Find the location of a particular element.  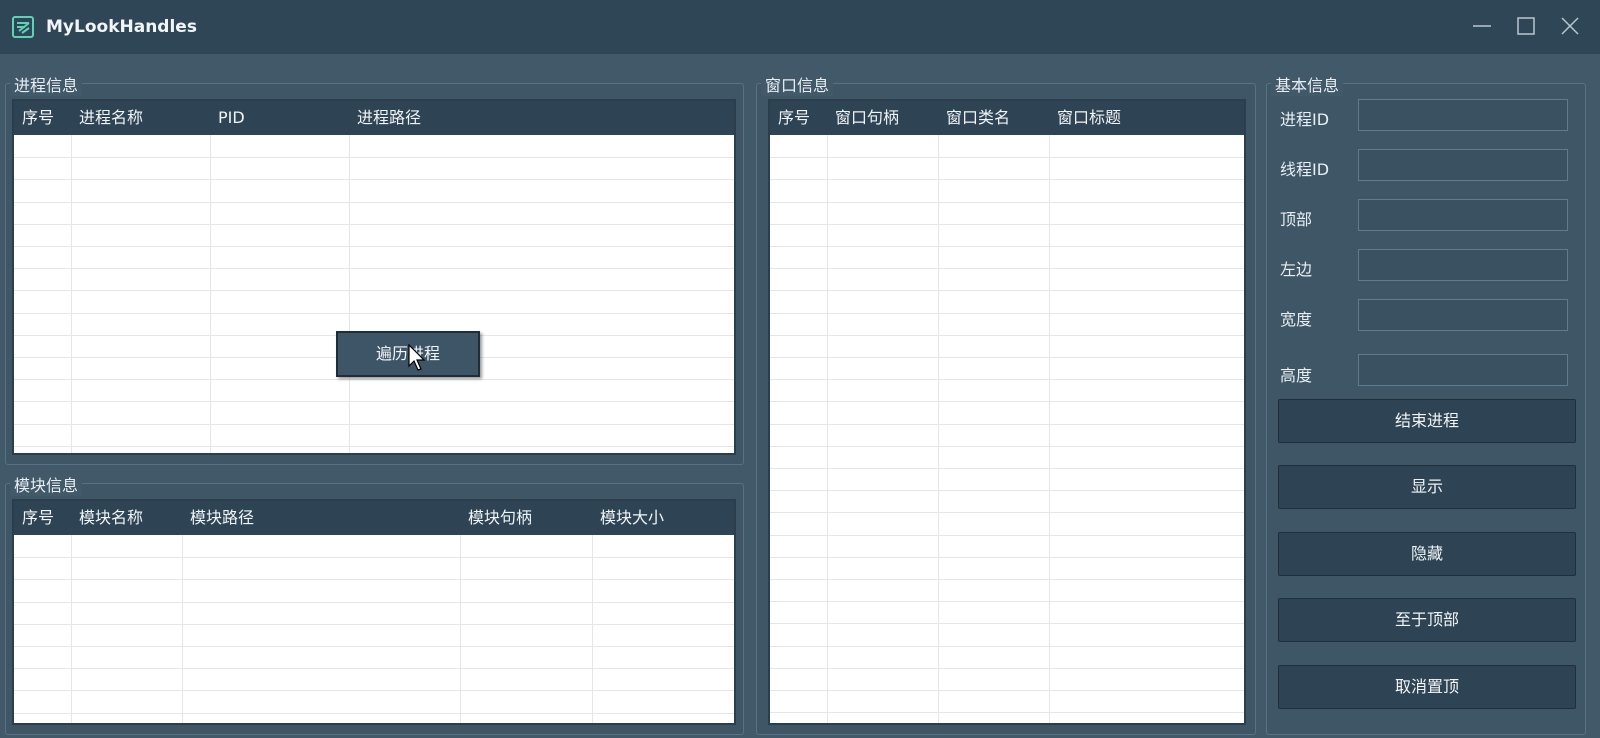

set-topmost-button: 至于顶部 is located at coordinates (1427, 620).